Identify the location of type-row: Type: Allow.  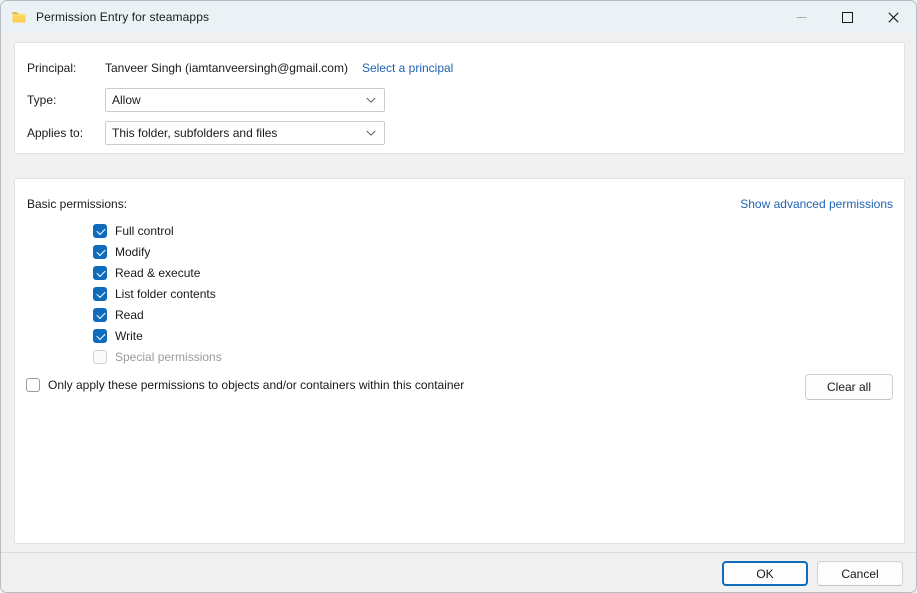
(206, 100).